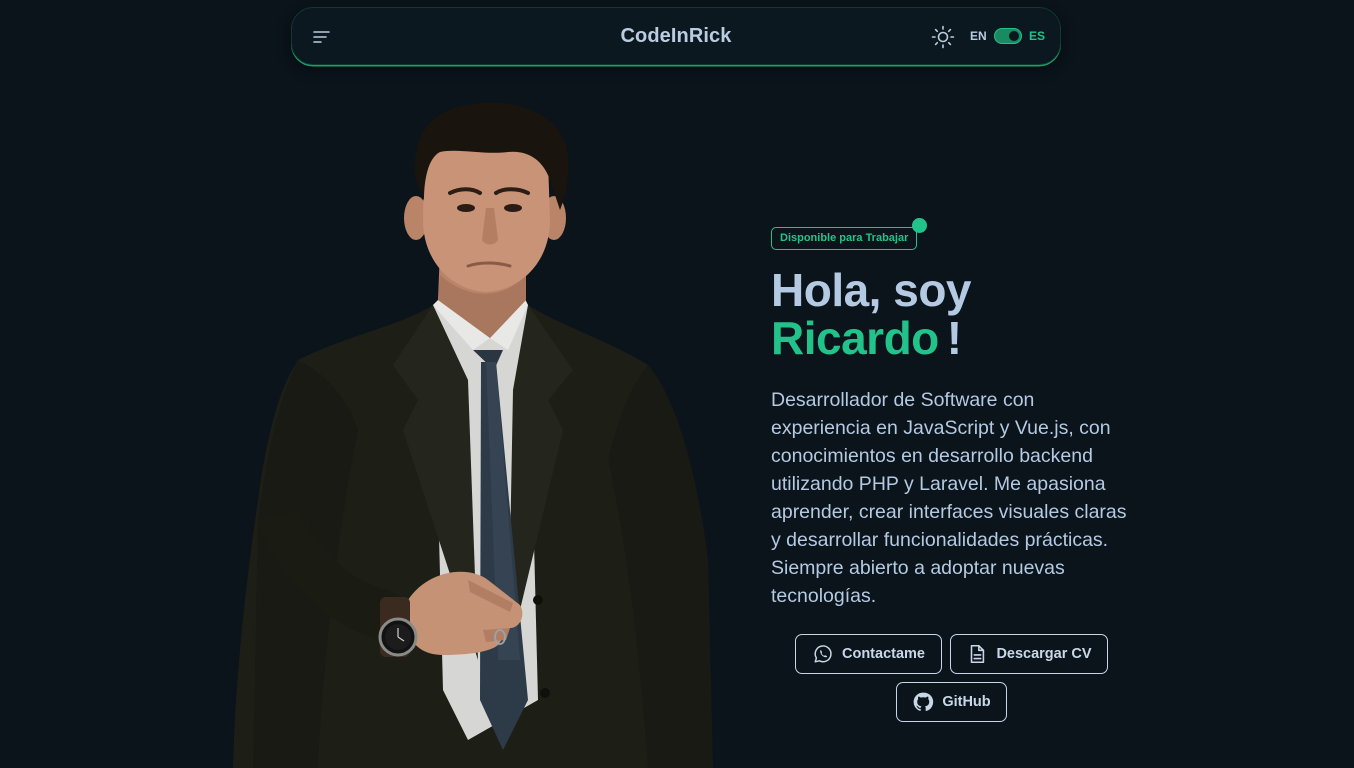  I want to click on hero-name: Ricardo, so click(855, 338).